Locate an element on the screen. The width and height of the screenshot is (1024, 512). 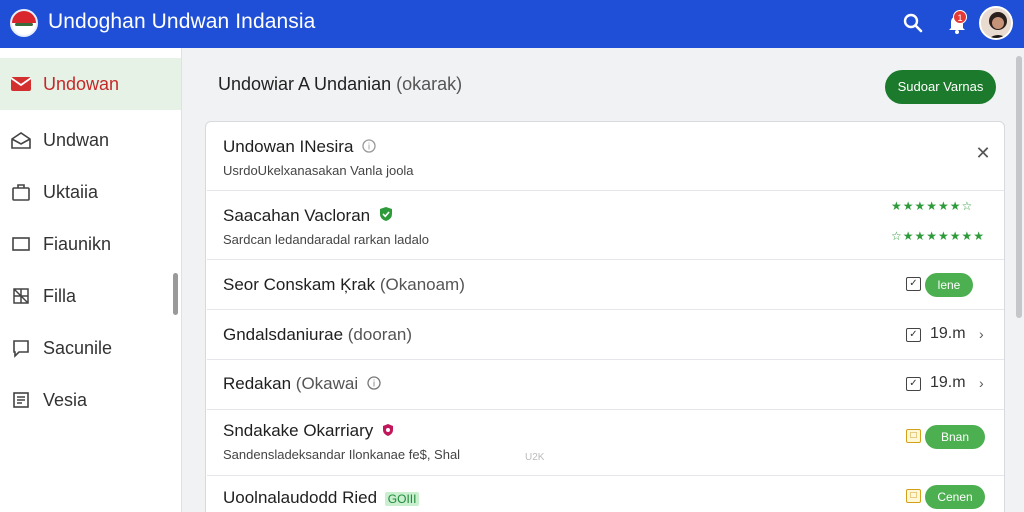
row-title-text: Seor Conskam Ķrak is located at coordinates (299, 284).